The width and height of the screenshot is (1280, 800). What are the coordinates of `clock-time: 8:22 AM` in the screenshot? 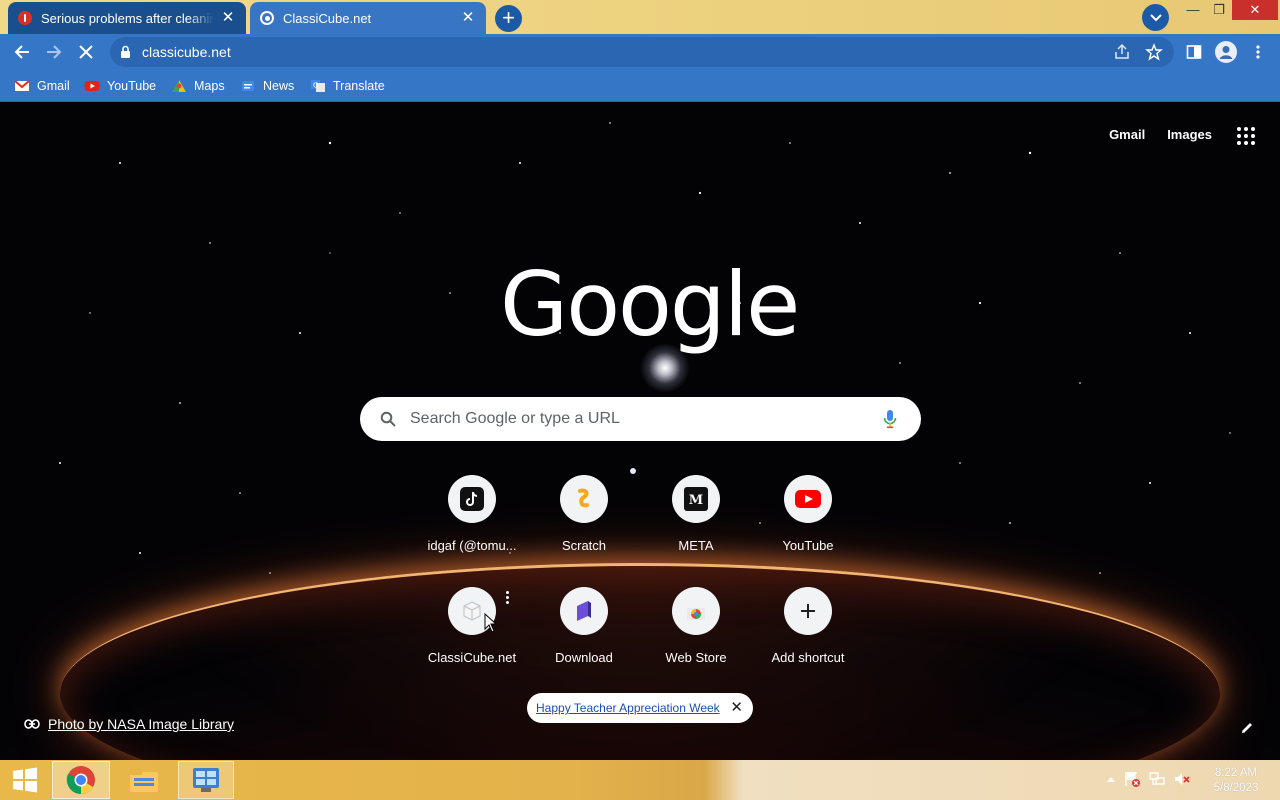 It's located at (1236, 773).